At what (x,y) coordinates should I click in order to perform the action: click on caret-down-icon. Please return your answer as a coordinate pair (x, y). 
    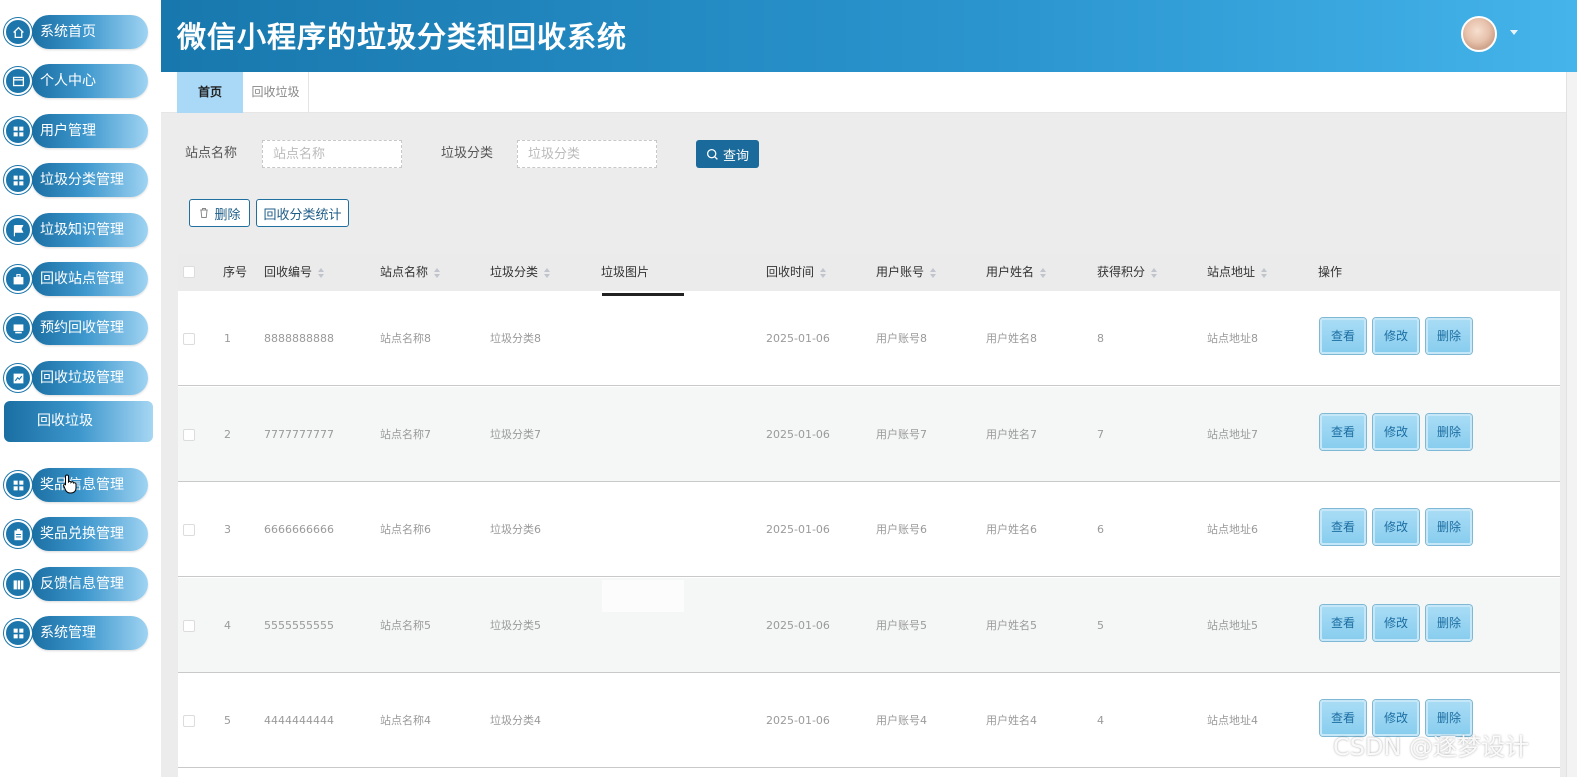
    Looking at the image, I should click on (1514, 32).